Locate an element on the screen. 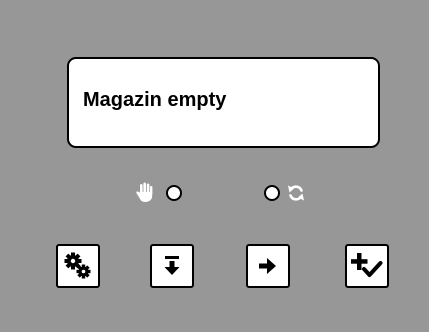 The image size is (429, 332). display-message: Magazin empty is located at coordinates (155, 100).